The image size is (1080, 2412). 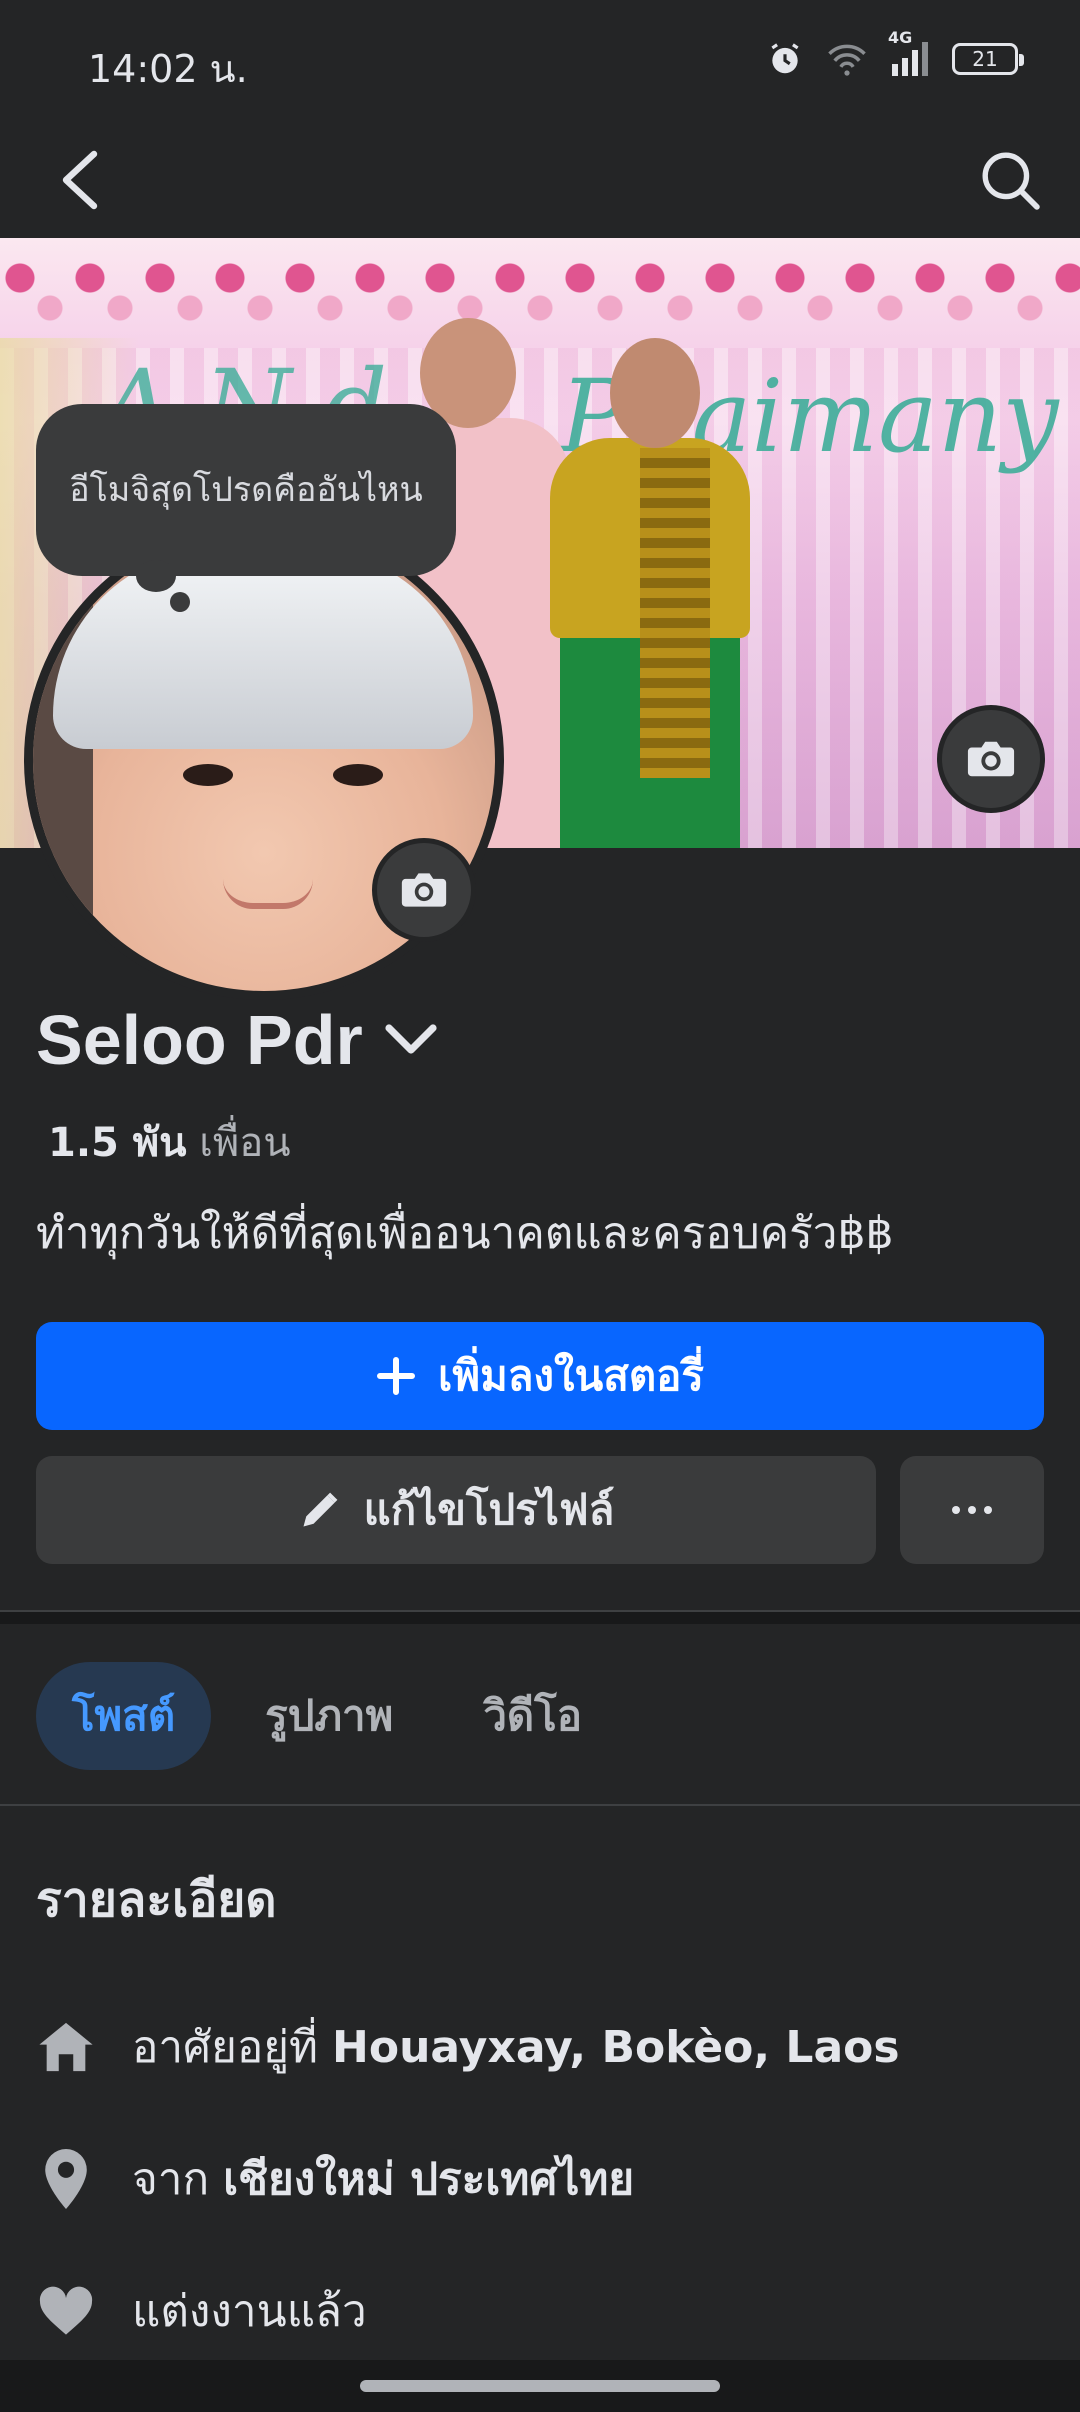 I want to click on edit-profile-label: แก้ไขโปรไฟล์, so click(x=489, y=1509).